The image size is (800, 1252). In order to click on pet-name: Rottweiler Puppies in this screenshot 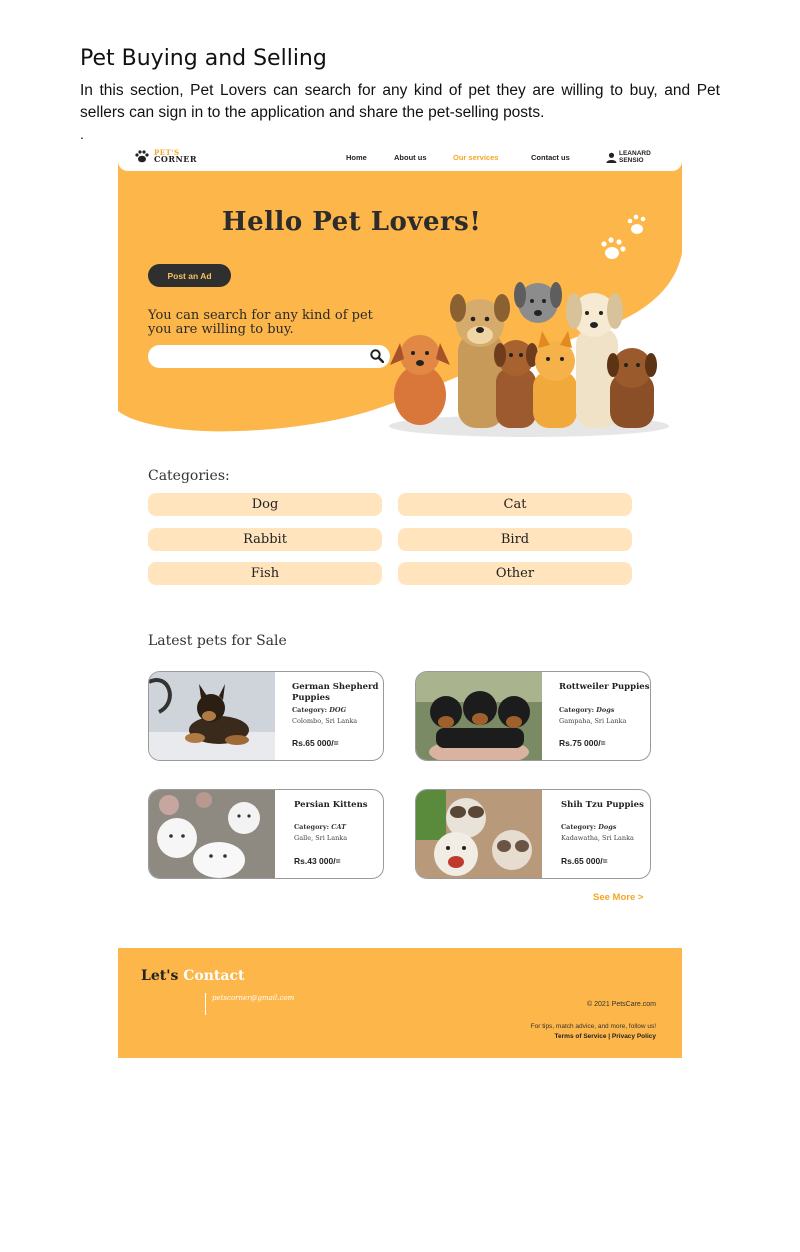, I will do `click(604, 687)`.